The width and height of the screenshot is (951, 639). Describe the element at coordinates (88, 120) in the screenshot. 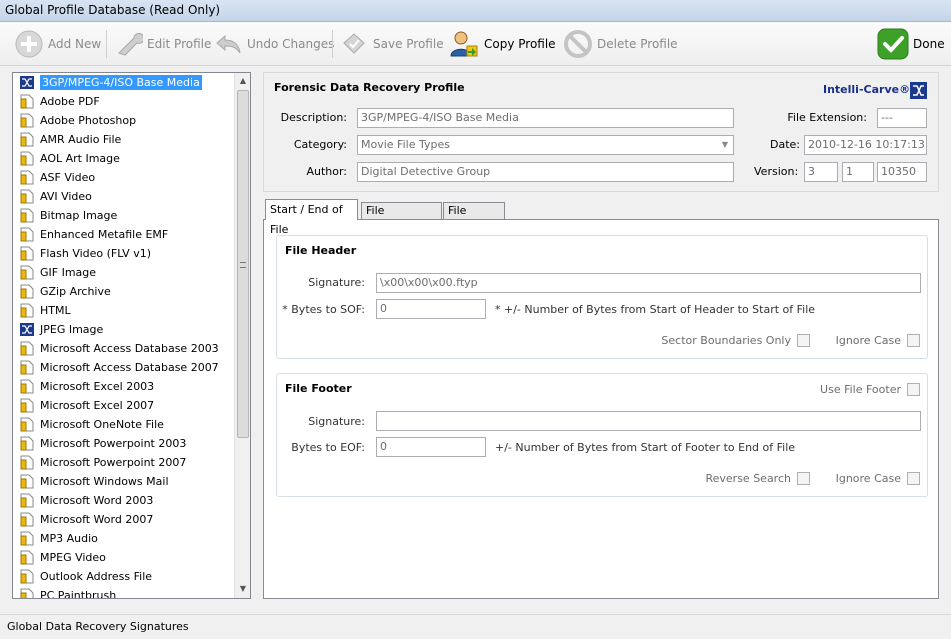

I see `tree-item-label: Adobe Photoshop` at that location.